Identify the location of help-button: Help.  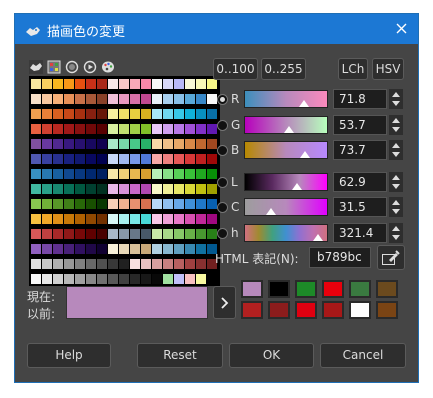
(69, 355).